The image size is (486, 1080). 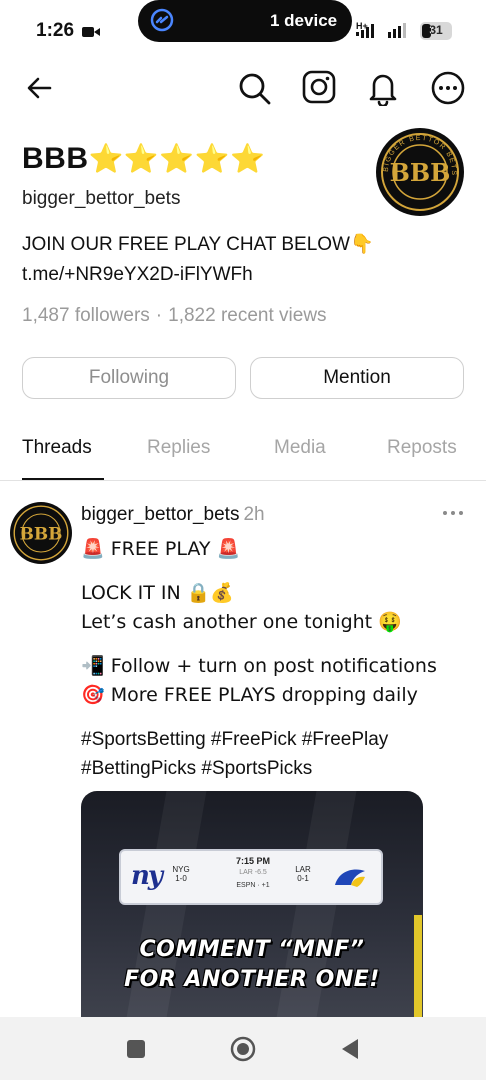 I want to click on profile-tabs: Threads Replies Media Reposts, so click(x=243, y=453).